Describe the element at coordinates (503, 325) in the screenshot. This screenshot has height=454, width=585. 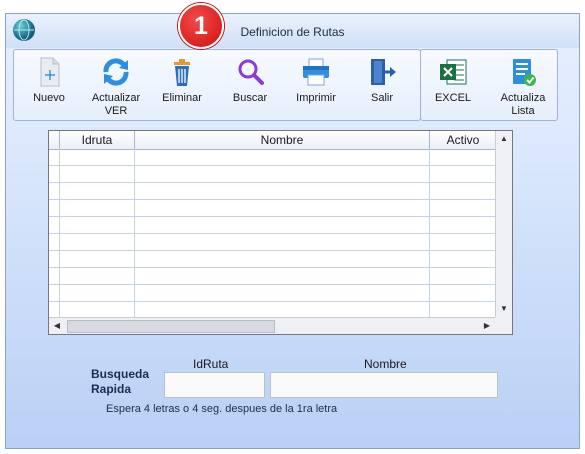
I see `scroll-corner` at that location.